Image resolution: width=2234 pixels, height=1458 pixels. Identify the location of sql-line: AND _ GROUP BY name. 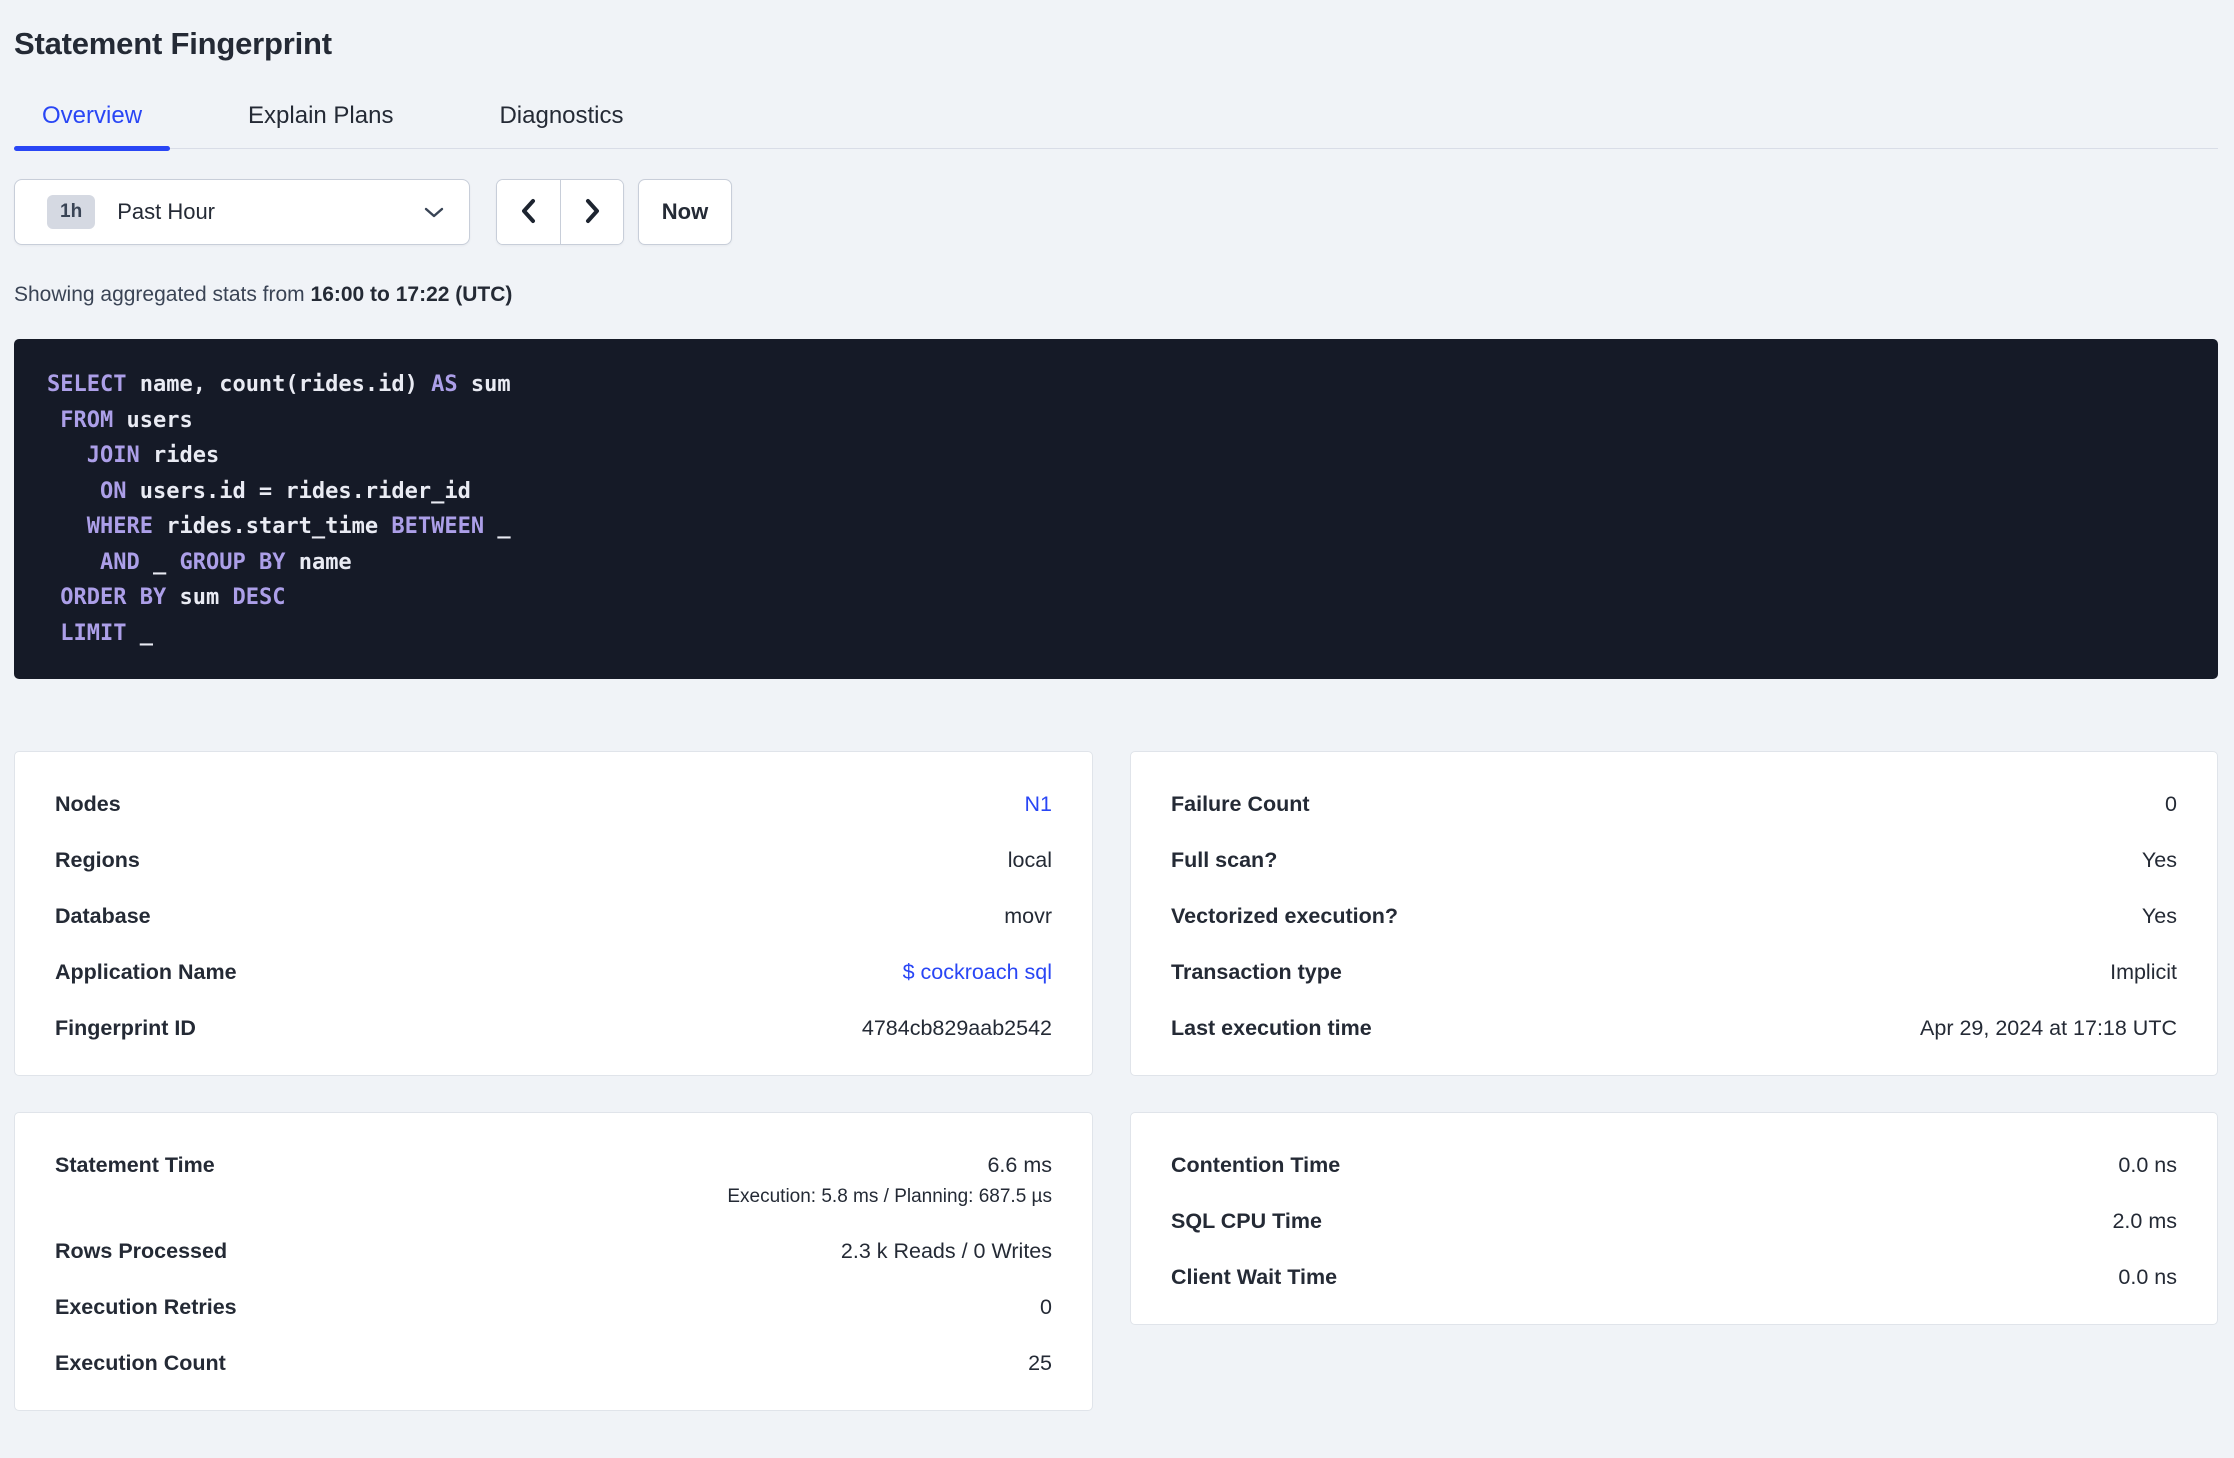
(1117, 563).